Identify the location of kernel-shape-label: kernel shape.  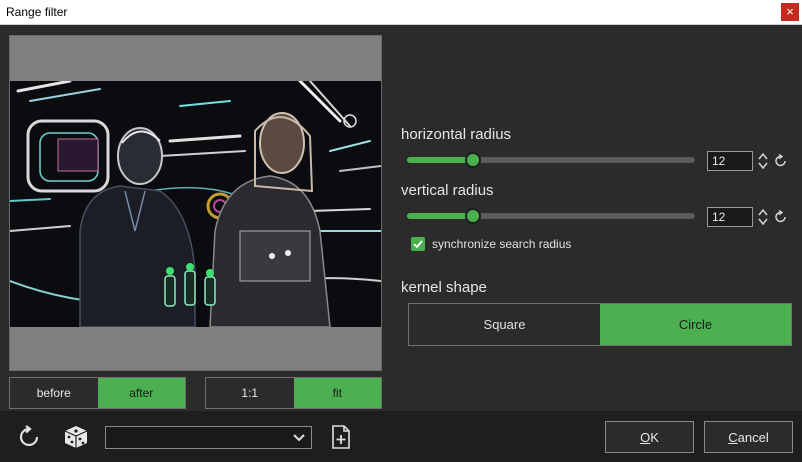
(444, 287).